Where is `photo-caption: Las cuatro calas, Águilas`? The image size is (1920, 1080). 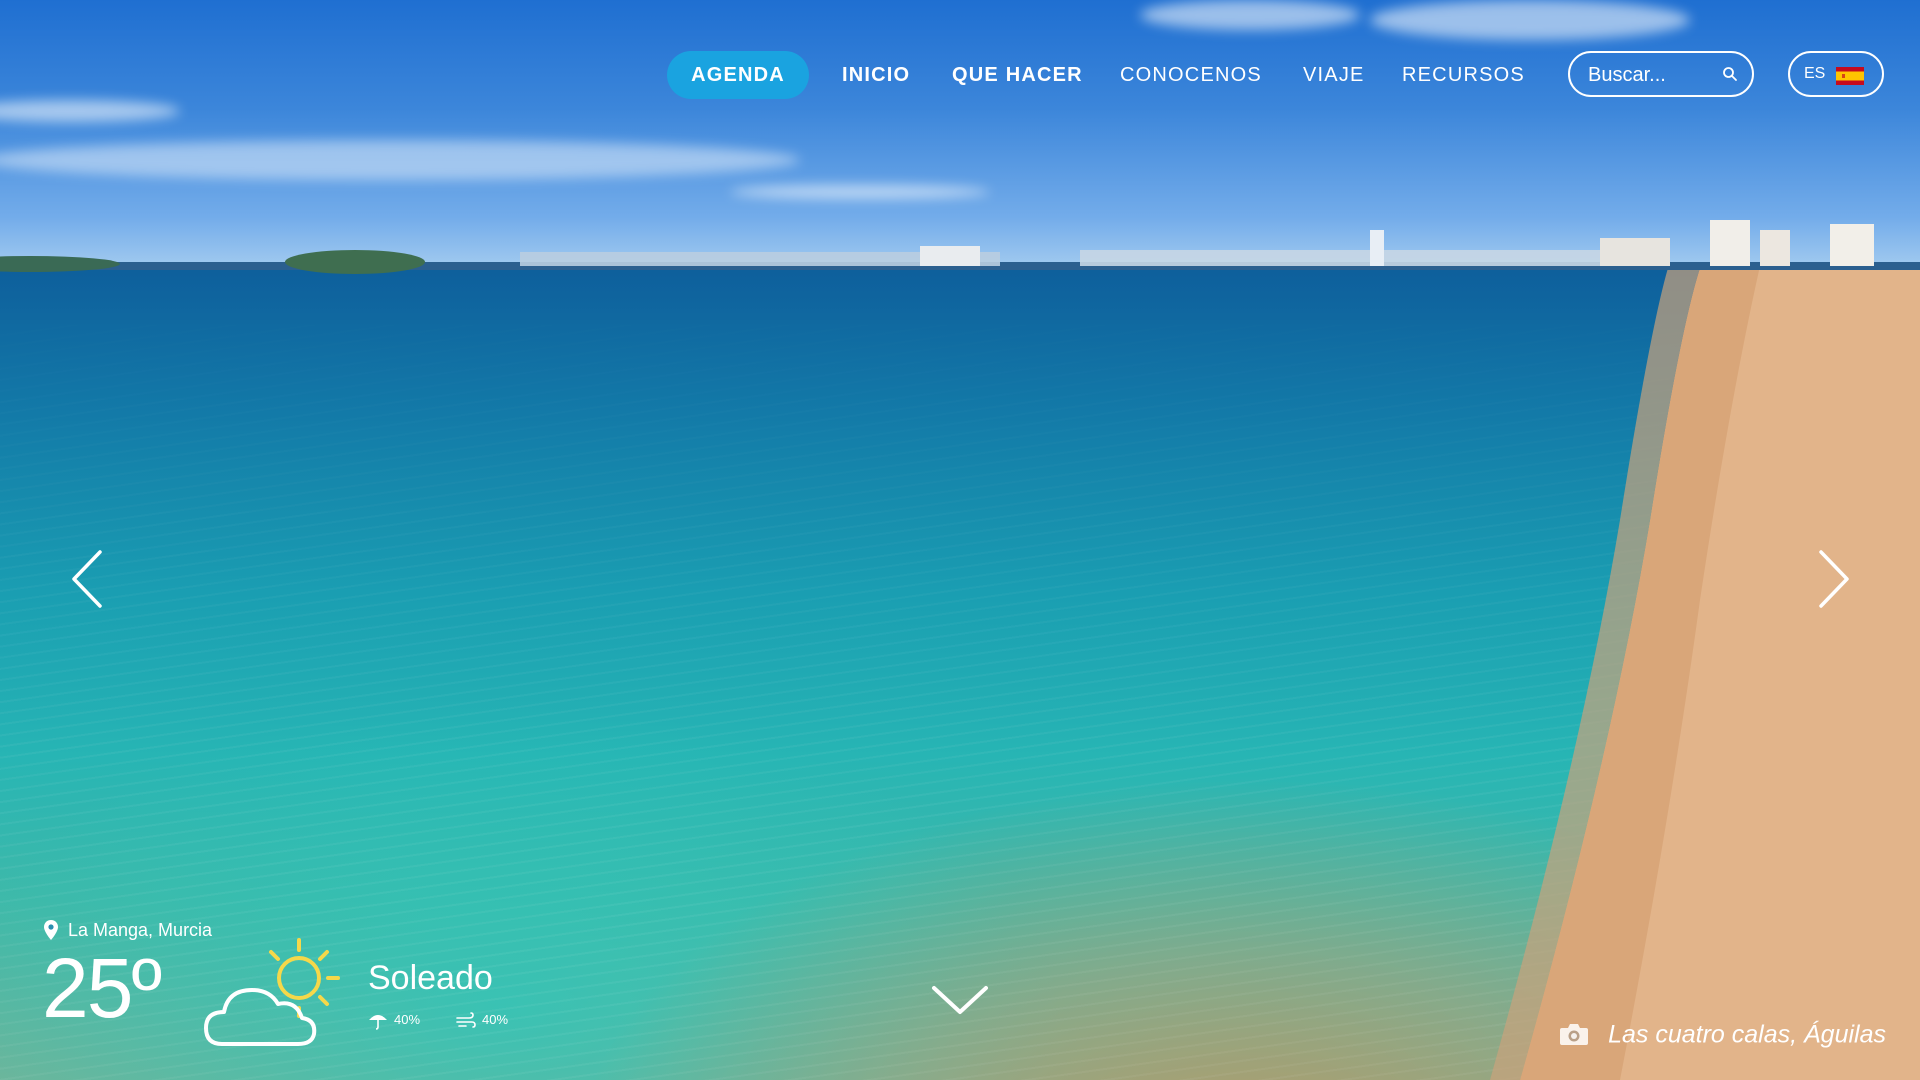
photo-caption: Las cuatro calas, Águilas is located at coordinates (1722, 1033).